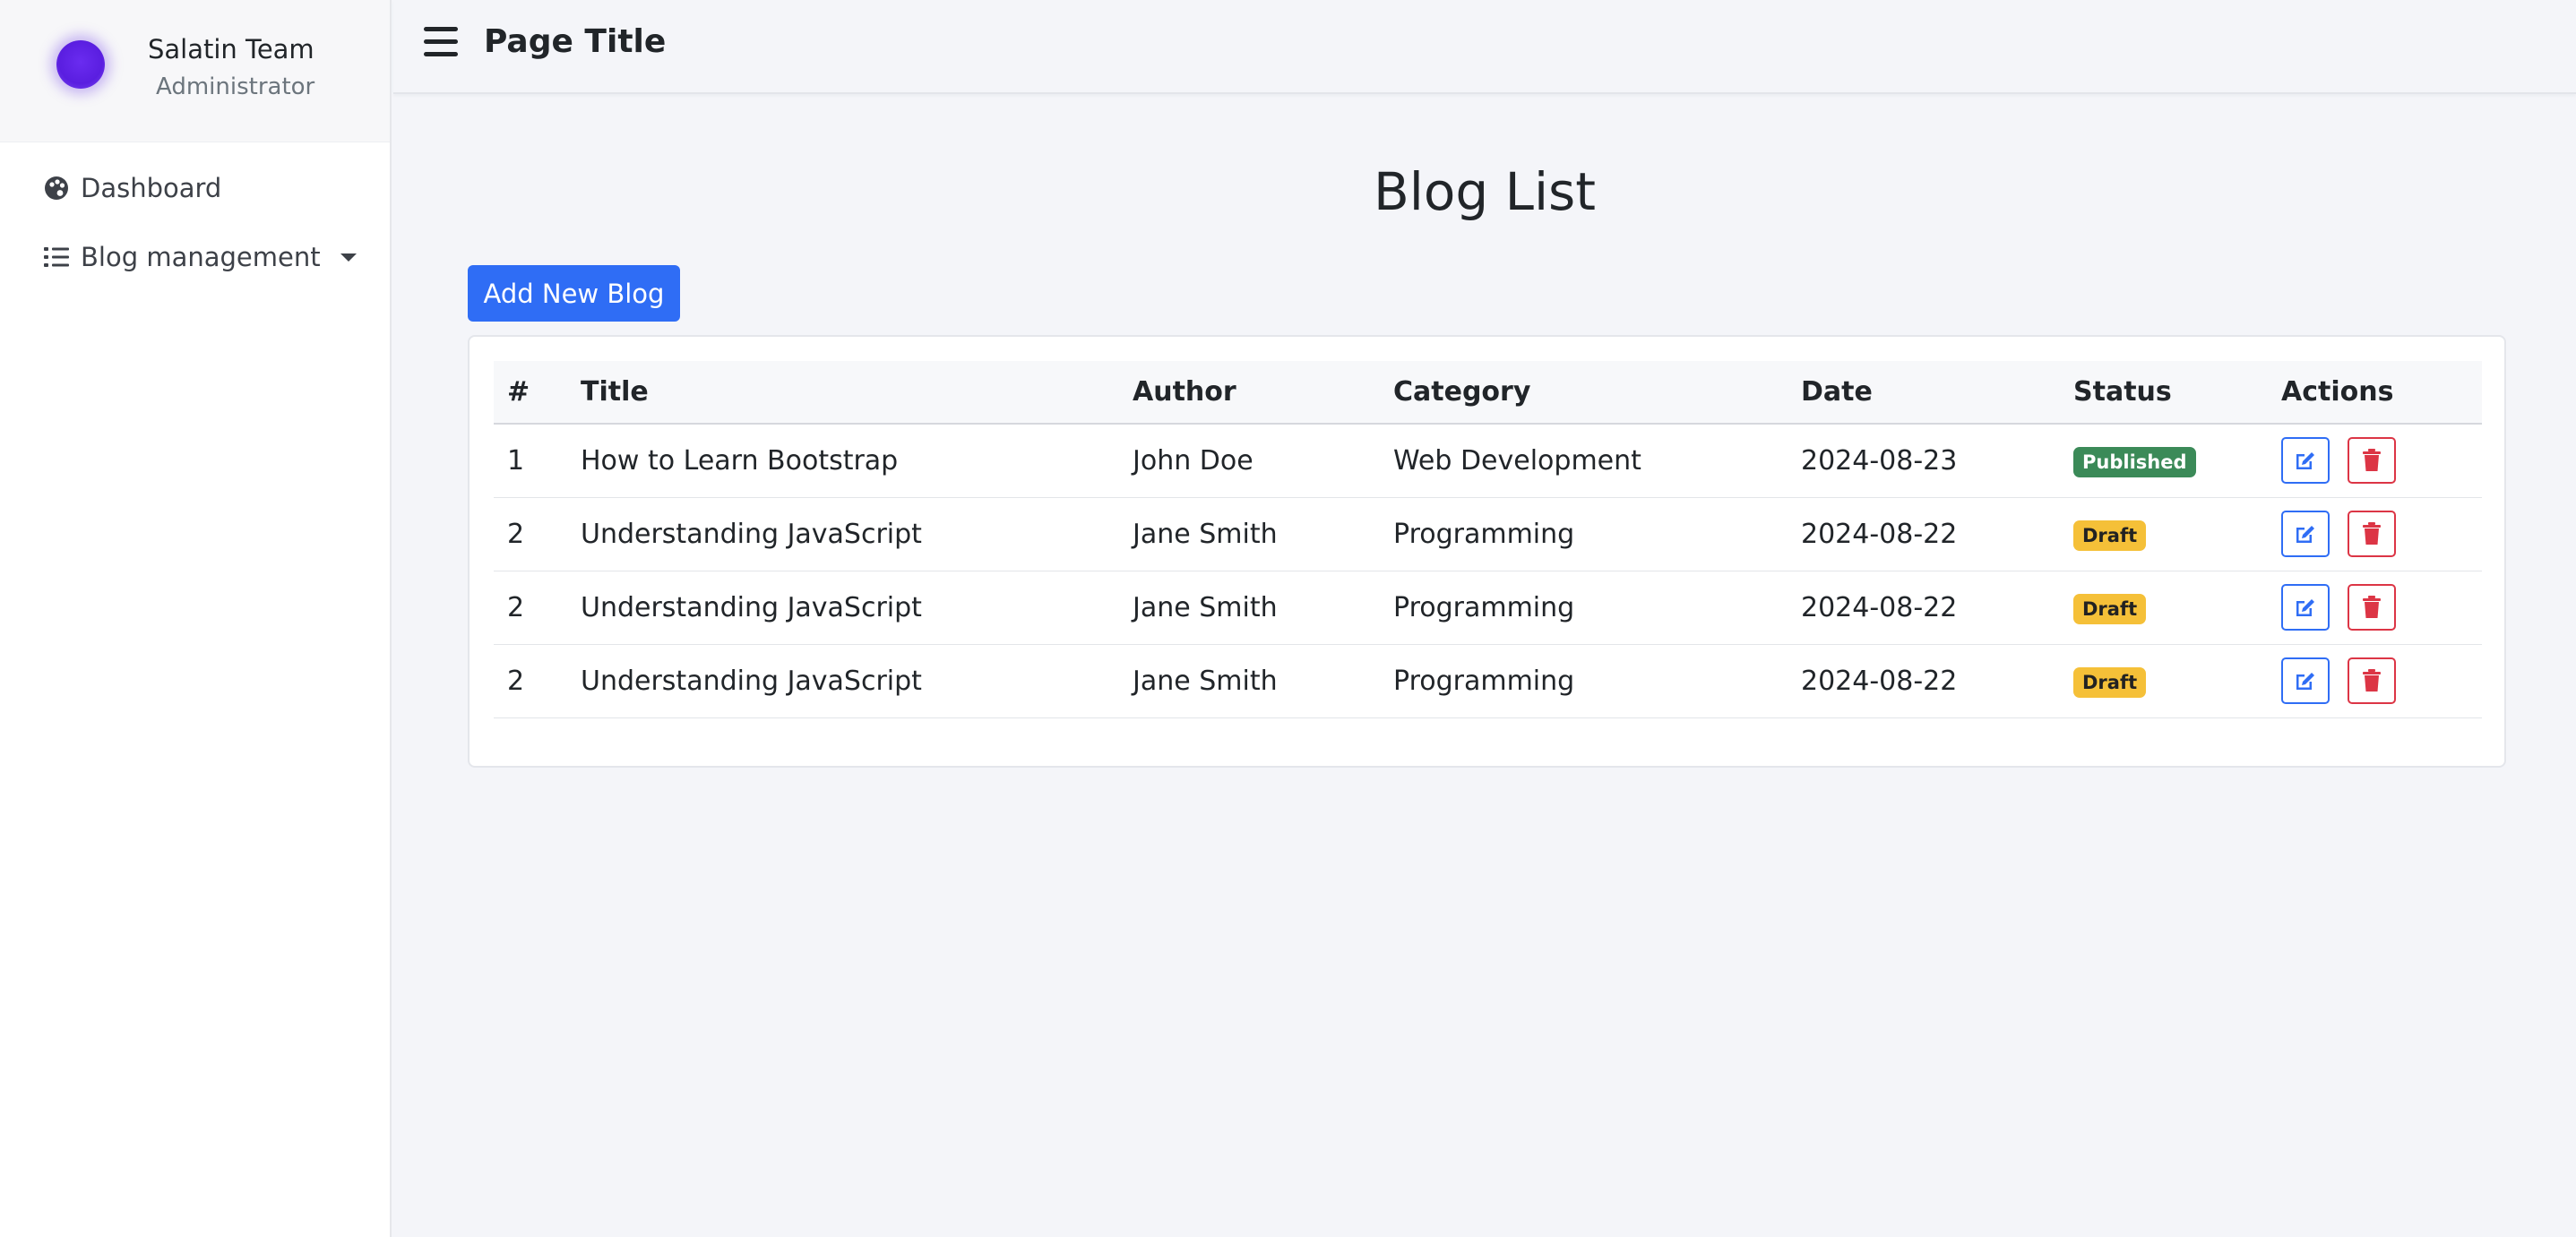  I want to click on profile-name: Salatin Team, so click(231, 49).